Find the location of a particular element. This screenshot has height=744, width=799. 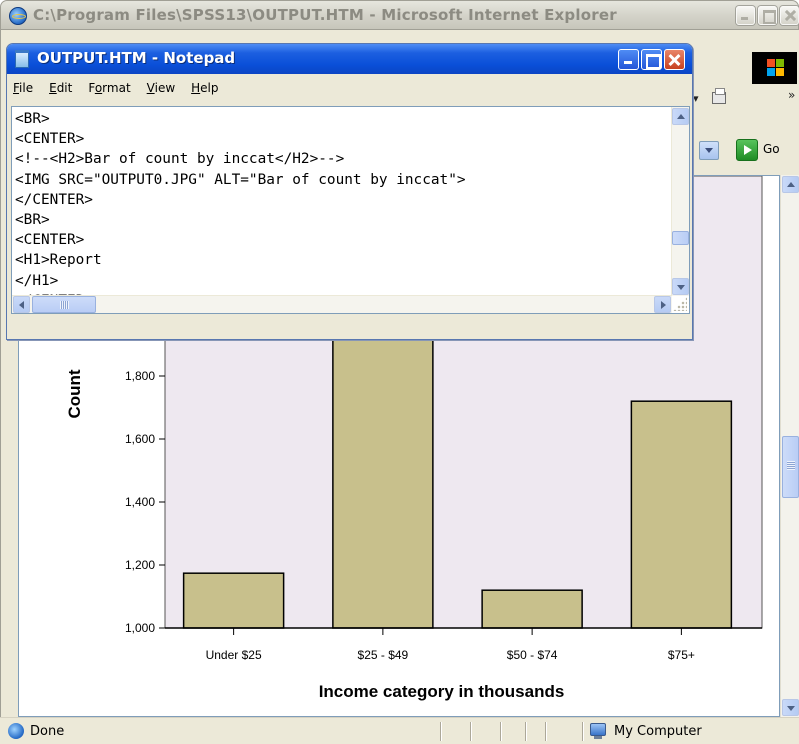

notepad-horizontal-scrollbar is located at coordinates (342, 304).